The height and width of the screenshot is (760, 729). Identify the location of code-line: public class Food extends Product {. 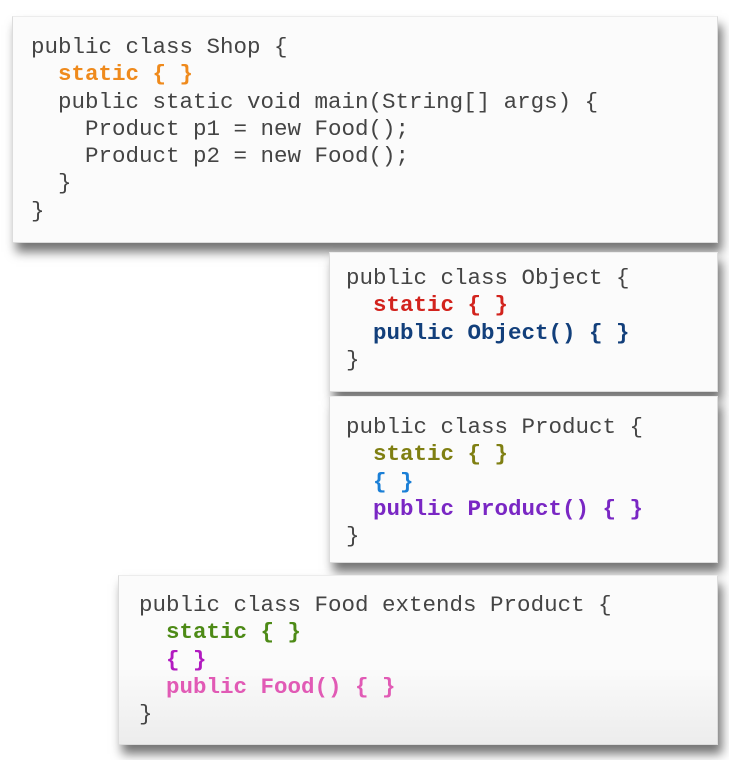
(375, 605).